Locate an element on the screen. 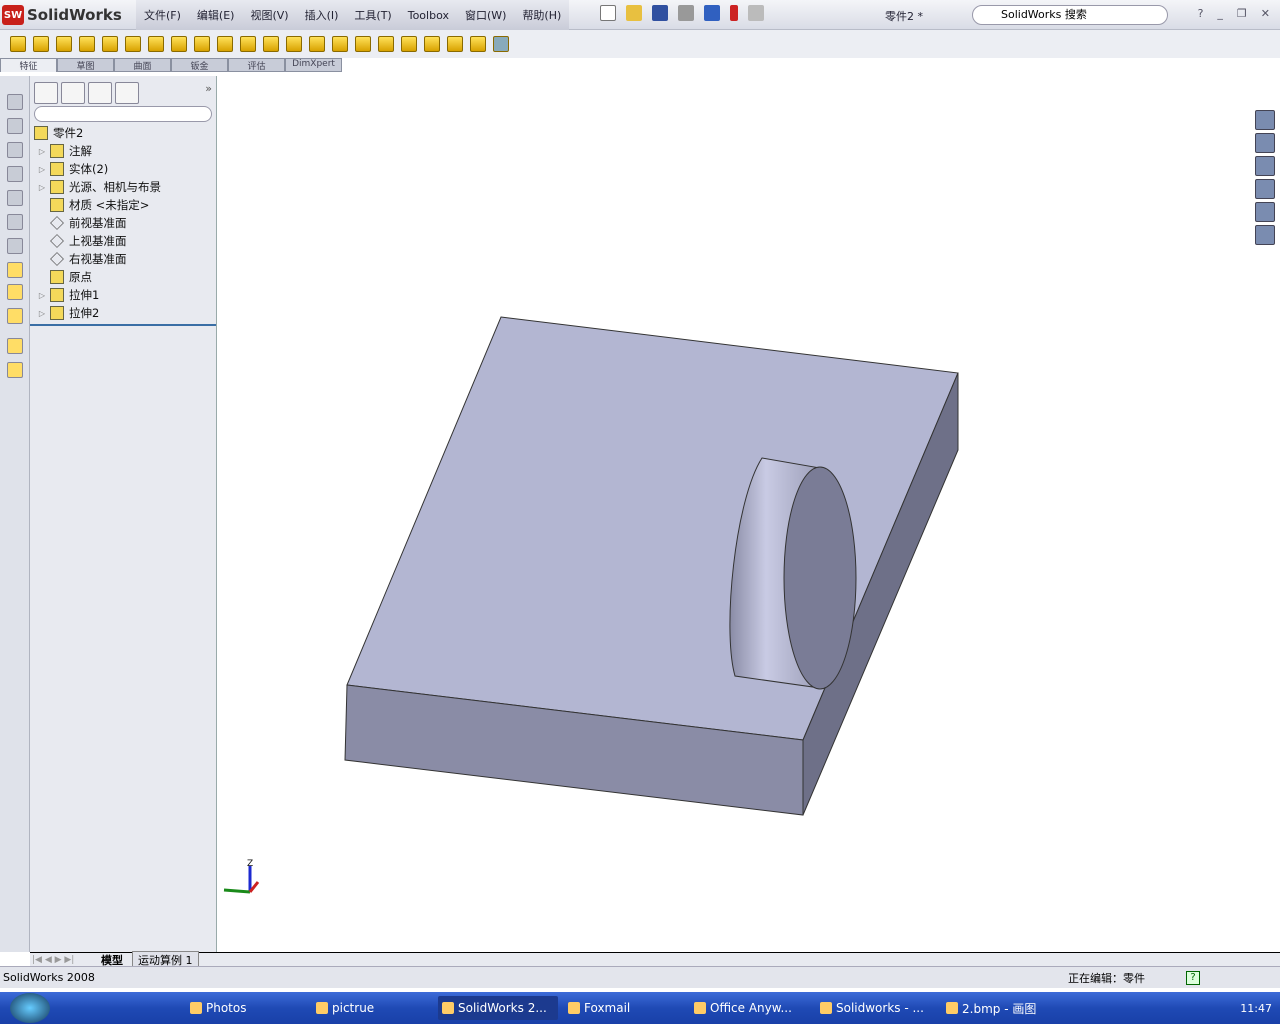  sketch-icon is located at coordinates (15, 270).